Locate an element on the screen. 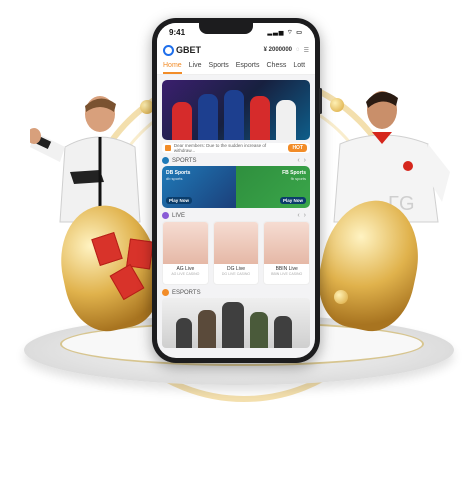 Image resolution: width=476 pixels, height=484 pixels. sport-card-subtitle: fb sports is located at coordinates (298, 178).